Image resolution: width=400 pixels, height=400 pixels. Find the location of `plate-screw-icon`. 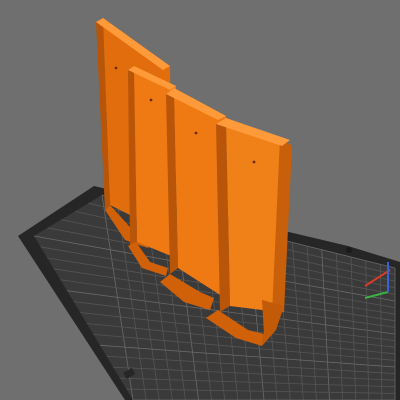

plate-screw-icon is located at coordinates (349, 250).